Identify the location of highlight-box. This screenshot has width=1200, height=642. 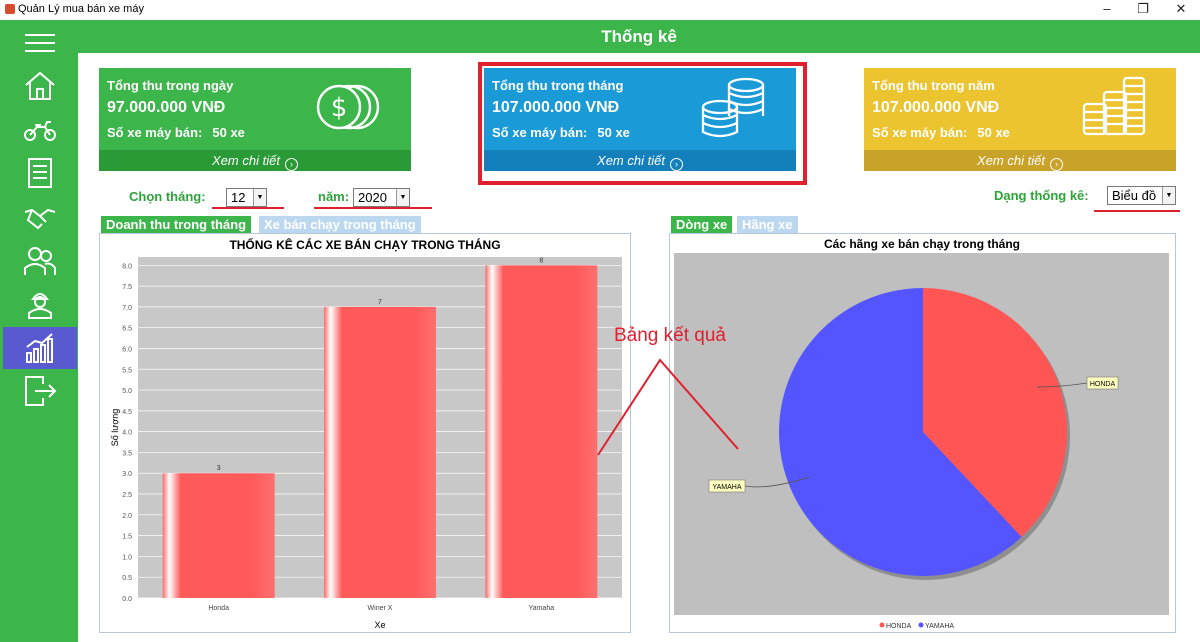
(642, 123).